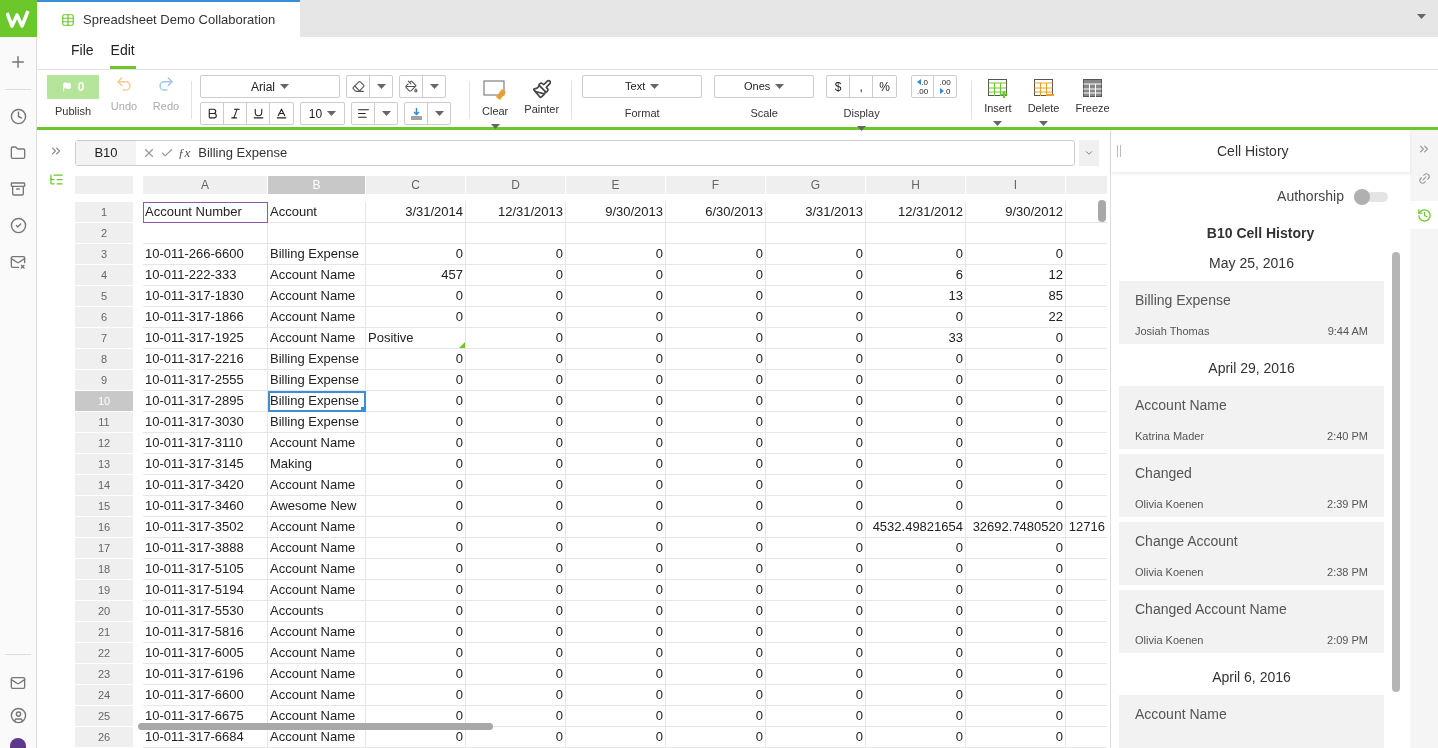  What do you see at coordinates (542, 103) in the screenshot?
I see `toolbar-button: Painter` at bounding box center [542, 103].